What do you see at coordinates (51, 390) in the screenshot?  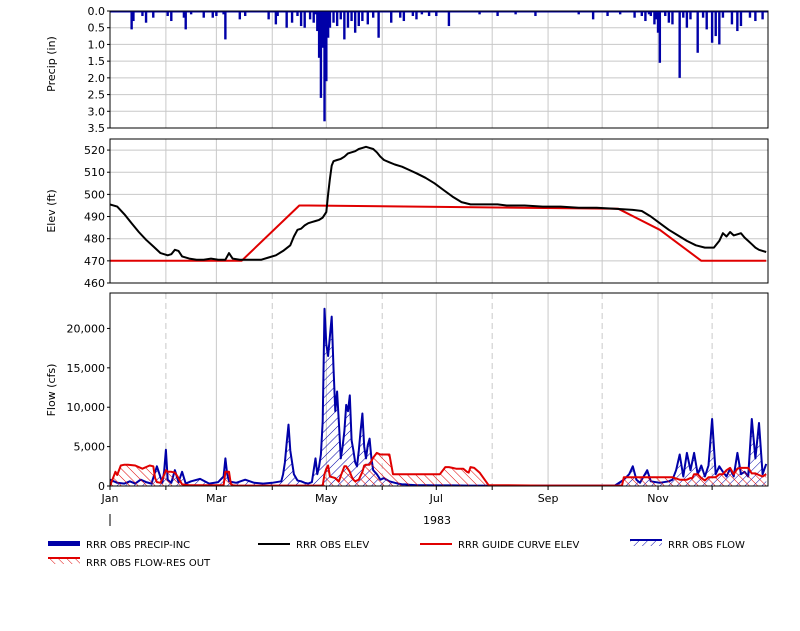 I see `flow-y-label: Flow (cfs)` at bounding box center [51, 390].